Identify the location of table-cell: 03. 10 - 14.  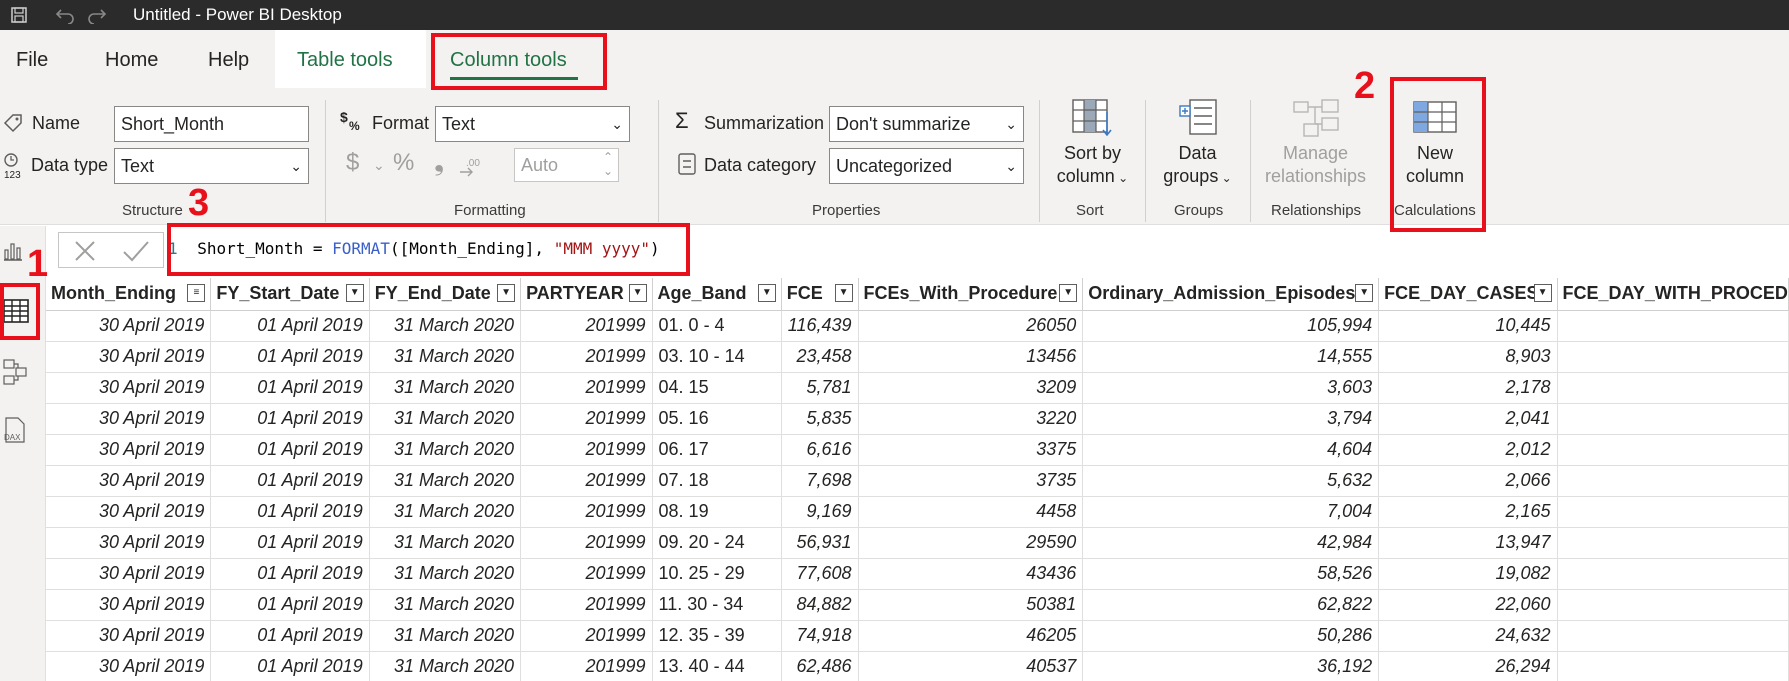
(717, 357).